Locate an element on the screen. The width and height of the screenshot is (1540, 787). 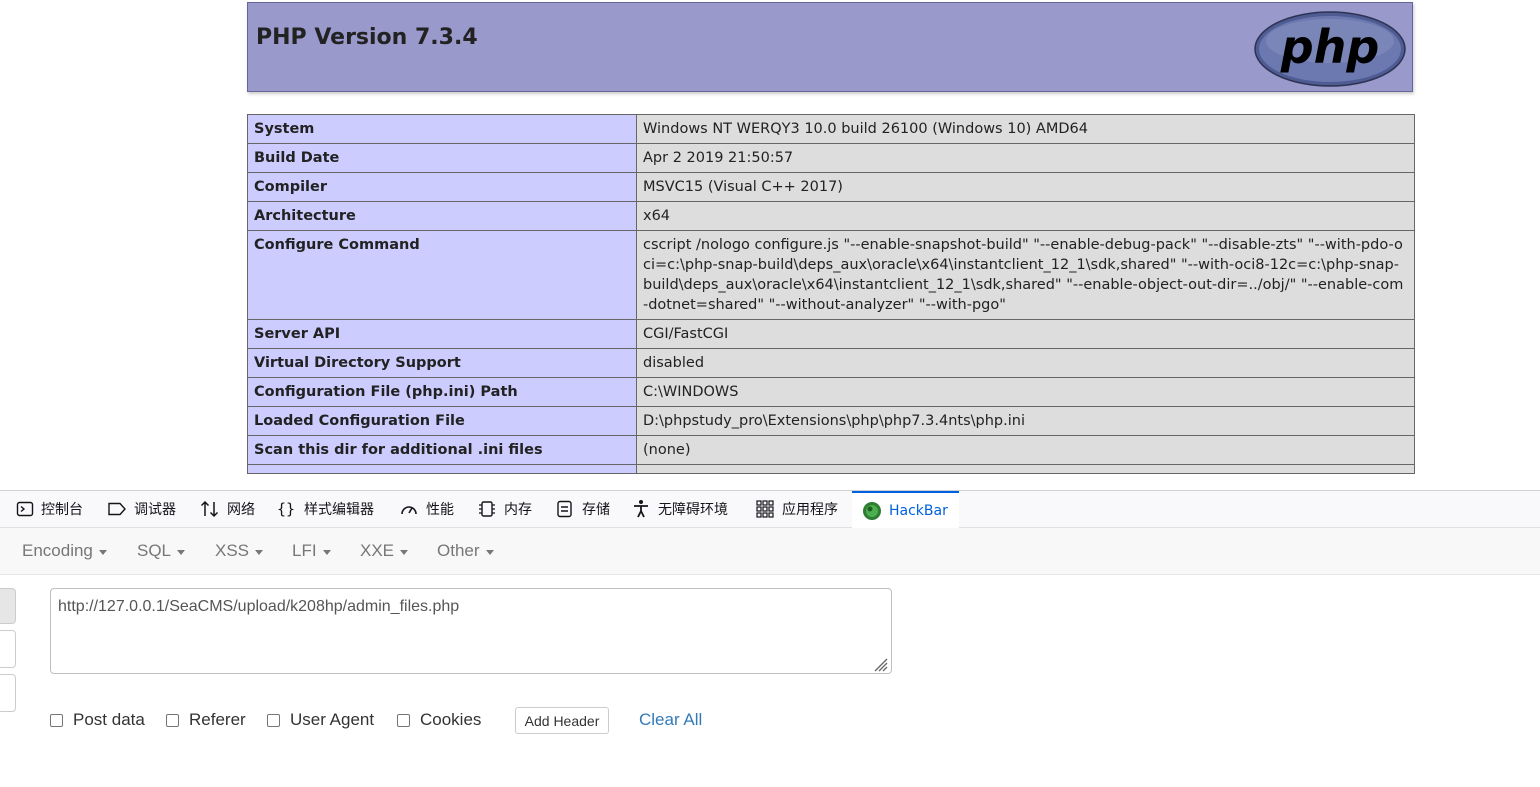
row-value is located at coordinates (1025, 469).